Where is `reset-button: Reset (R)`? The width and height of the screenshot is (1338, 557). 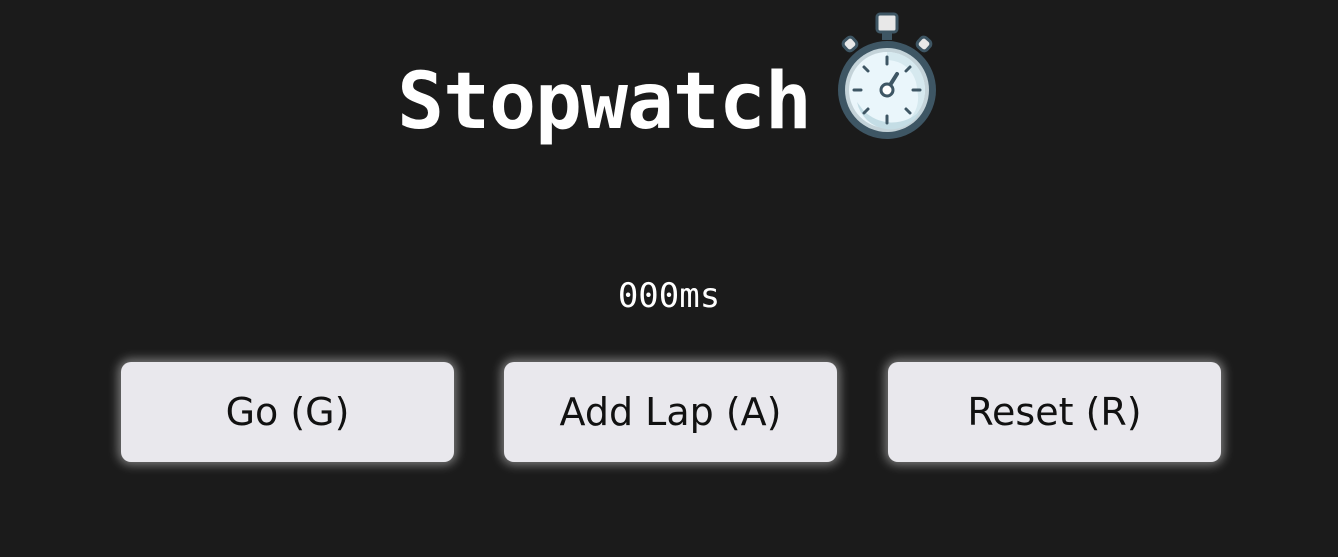
reset-button: Reset (R) is located at coordinates (1054, 412).